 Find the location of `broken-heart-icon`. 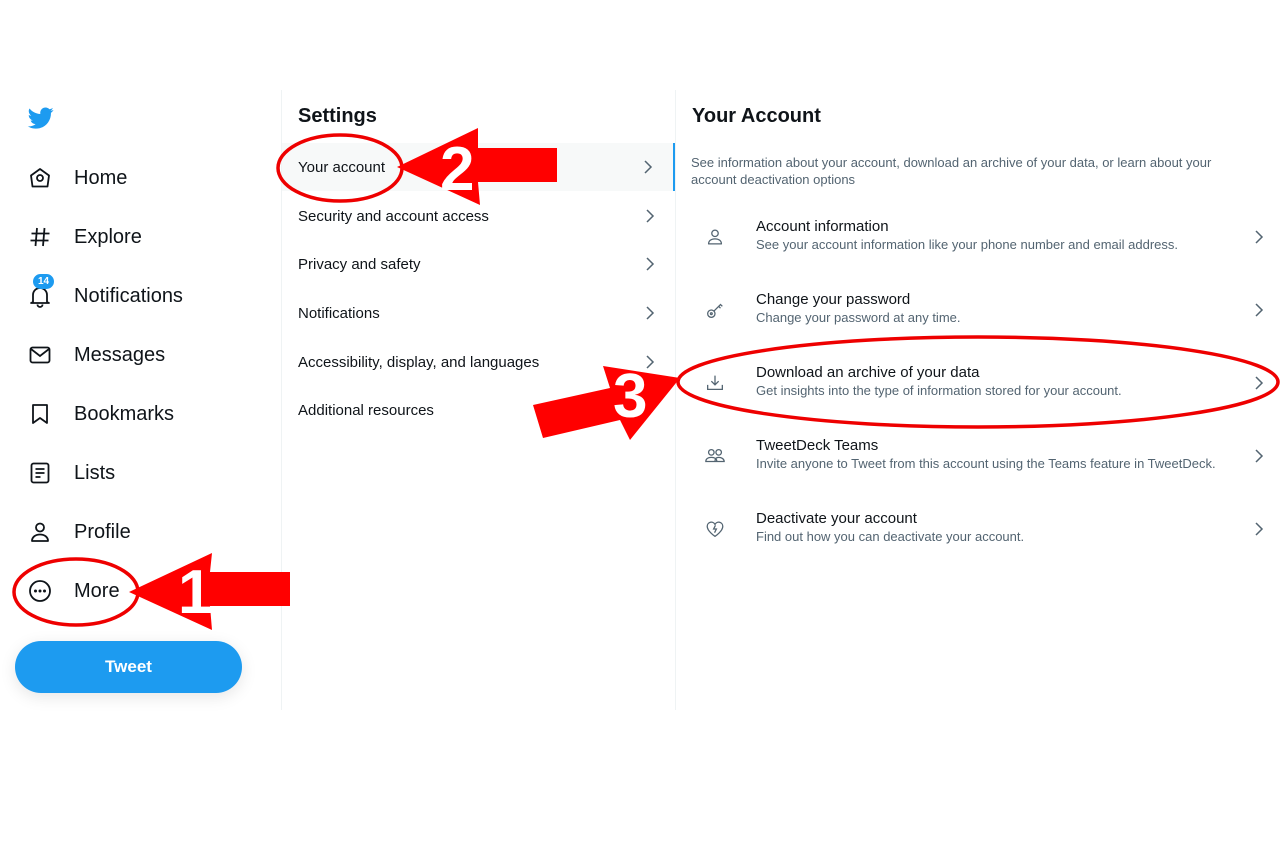

broken-heart-icon is located at coordinates (715, 529).